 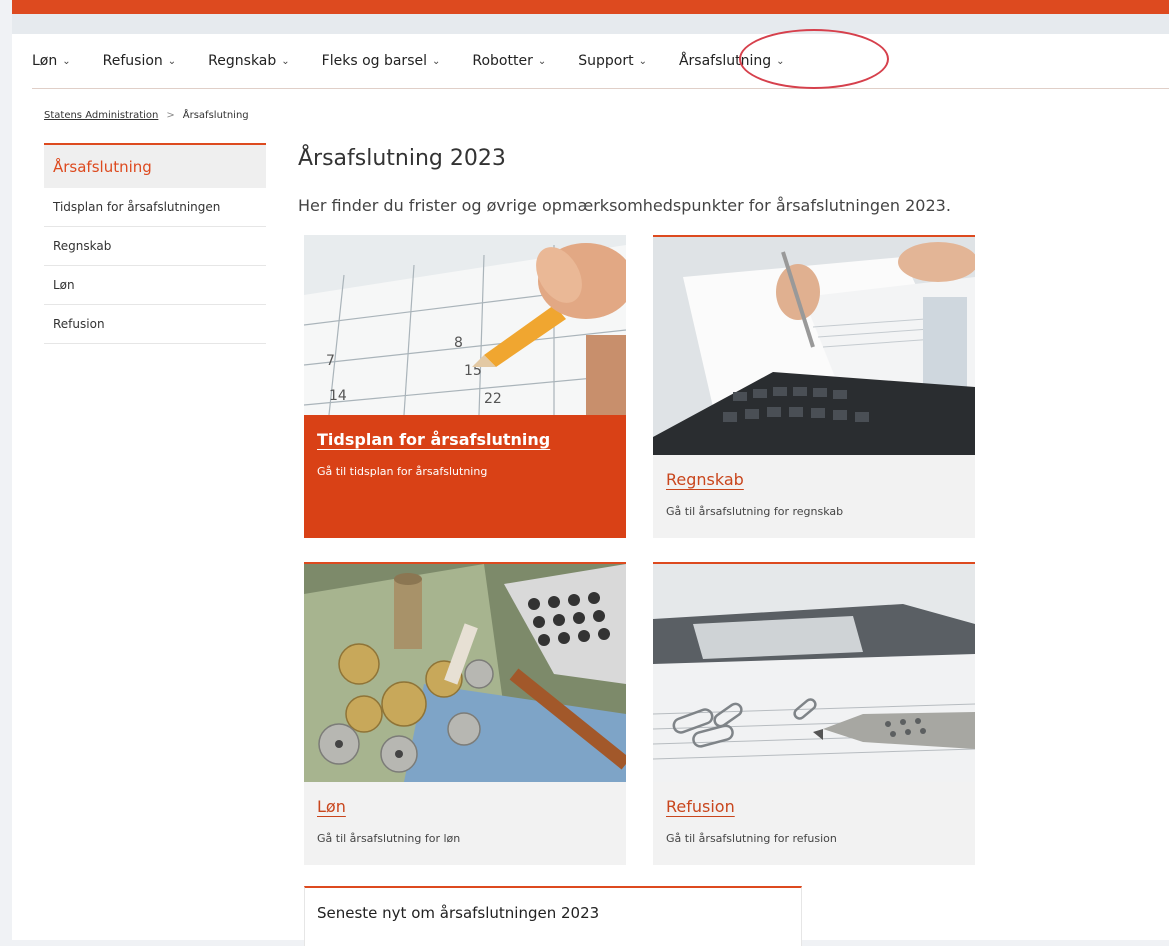 I want to click on nav-item-lon: Løn ⌄, so click(x=51, y=61).